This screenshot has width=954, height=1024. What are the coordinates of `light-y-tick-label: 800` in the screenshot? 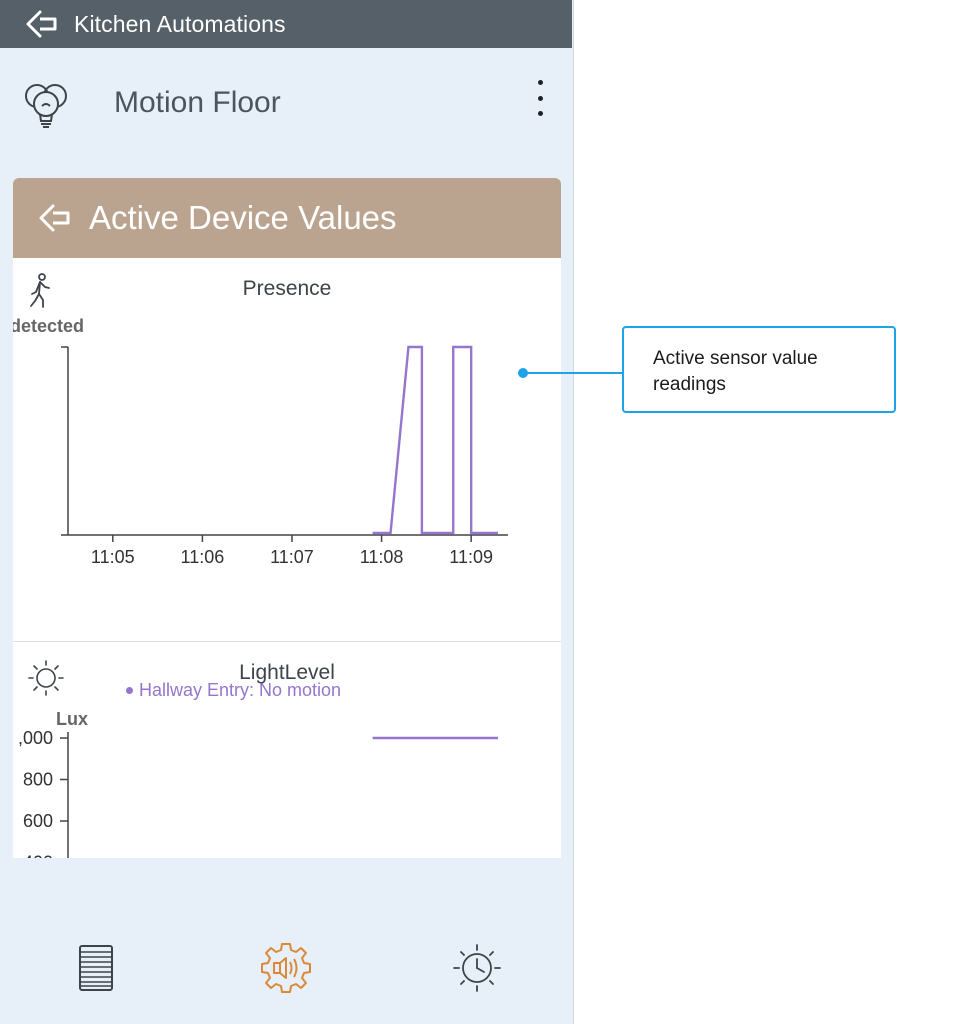 It's located at (38, 780).